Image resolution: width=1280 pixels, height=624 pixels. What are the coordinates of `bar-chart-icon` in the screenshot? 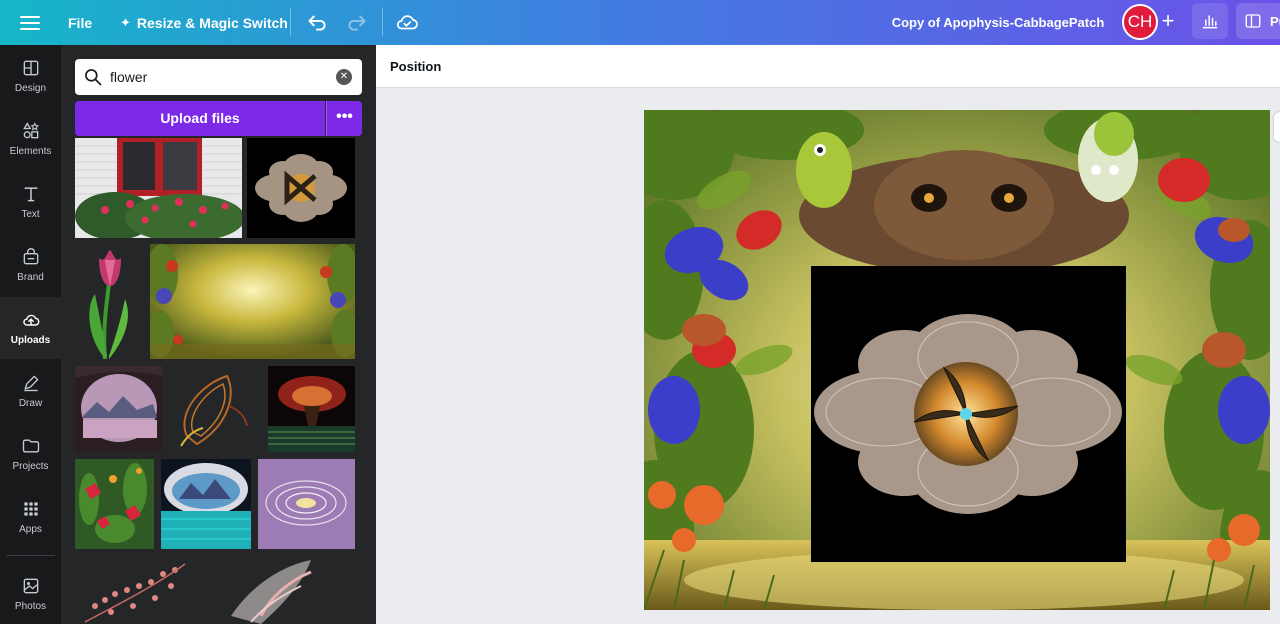 It's located at (1210, 22).